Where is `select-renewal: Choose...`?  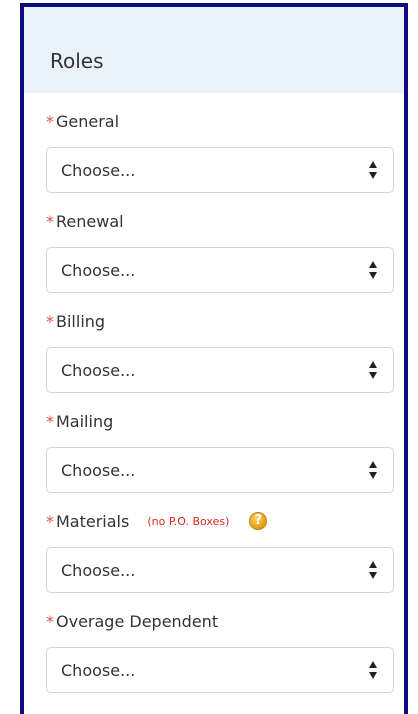
select-renewal: Choose... is located at coordinates (220, 270).